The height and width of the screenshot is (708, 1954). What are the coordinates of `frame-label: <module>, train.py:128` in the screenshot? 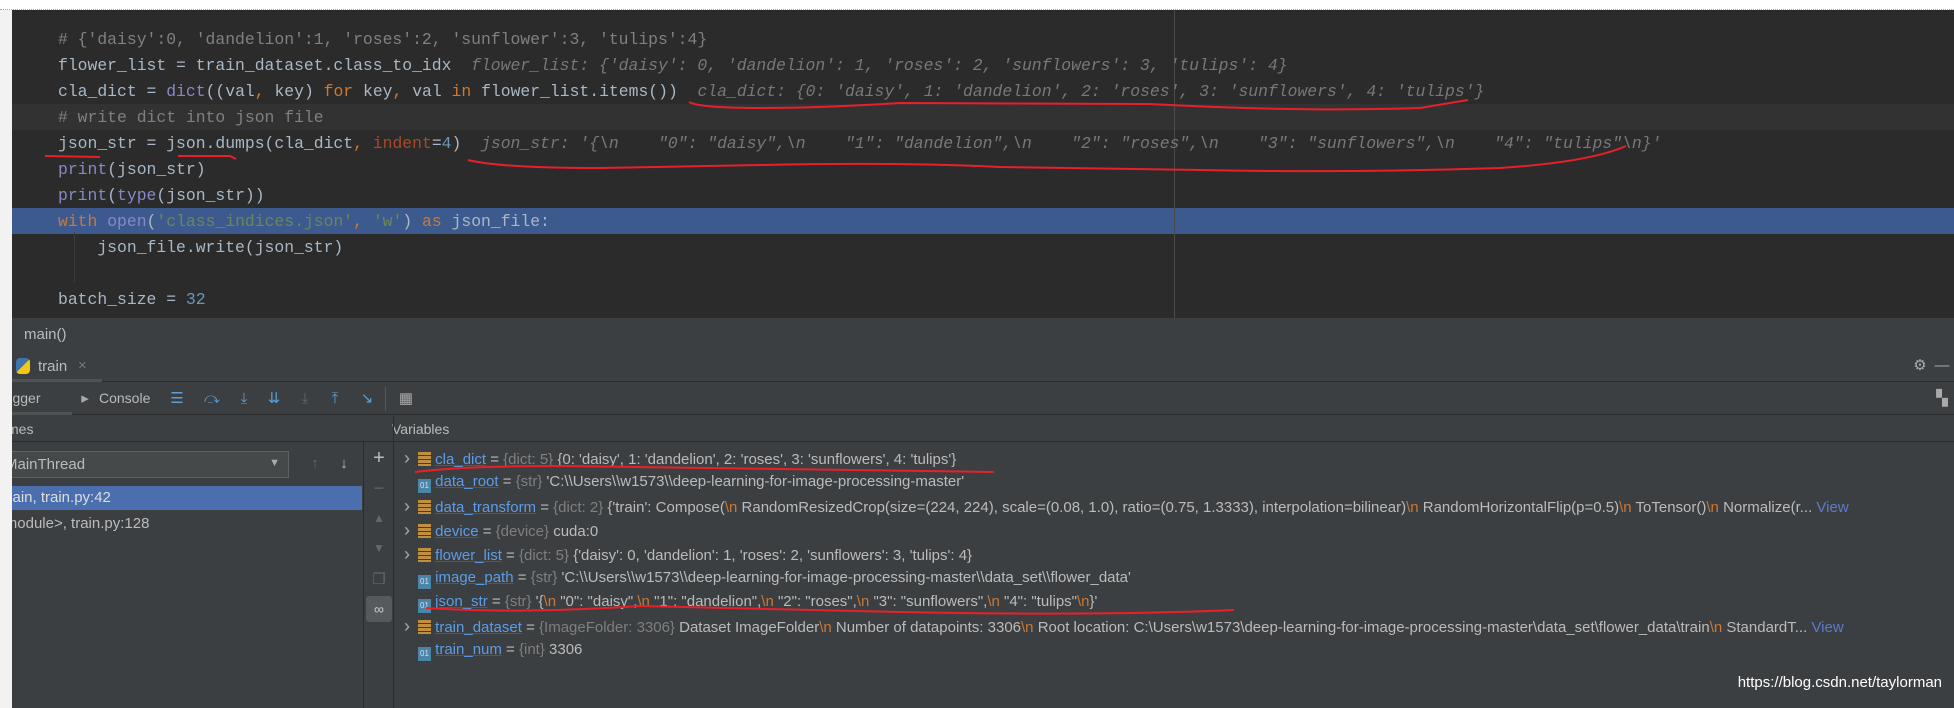 It's located at (81, 523).